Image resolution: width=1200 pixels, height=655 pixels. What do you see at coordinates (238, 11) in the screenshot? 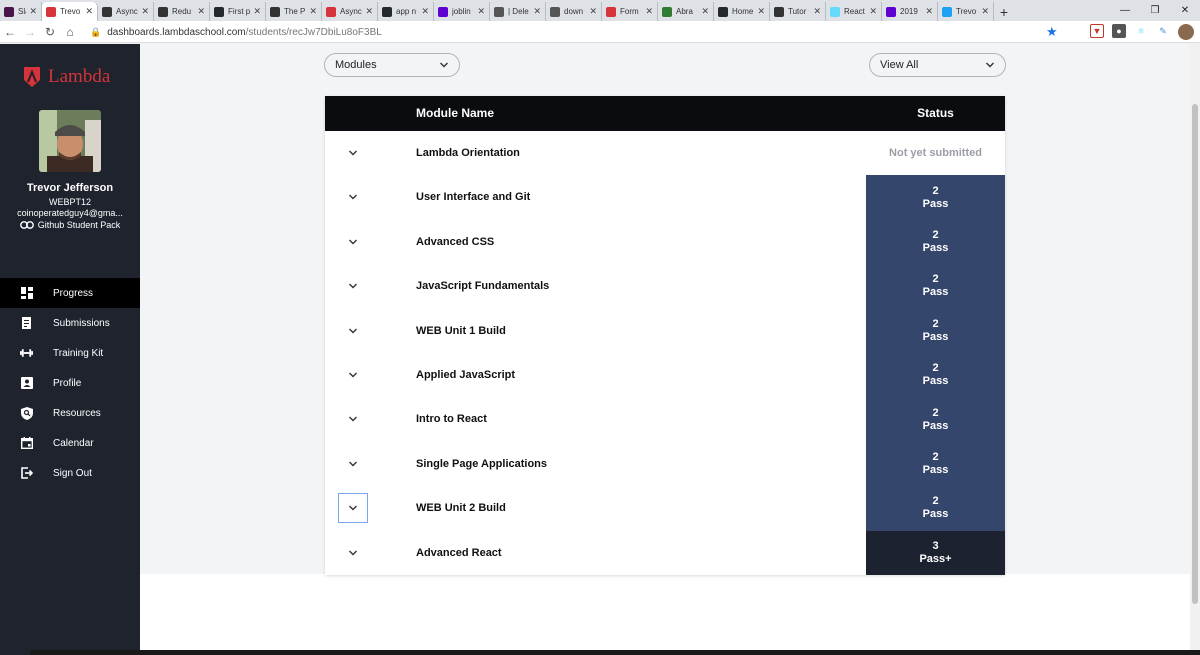
I see `browser-tab: First p ✕` at bounding box center [238, 11].